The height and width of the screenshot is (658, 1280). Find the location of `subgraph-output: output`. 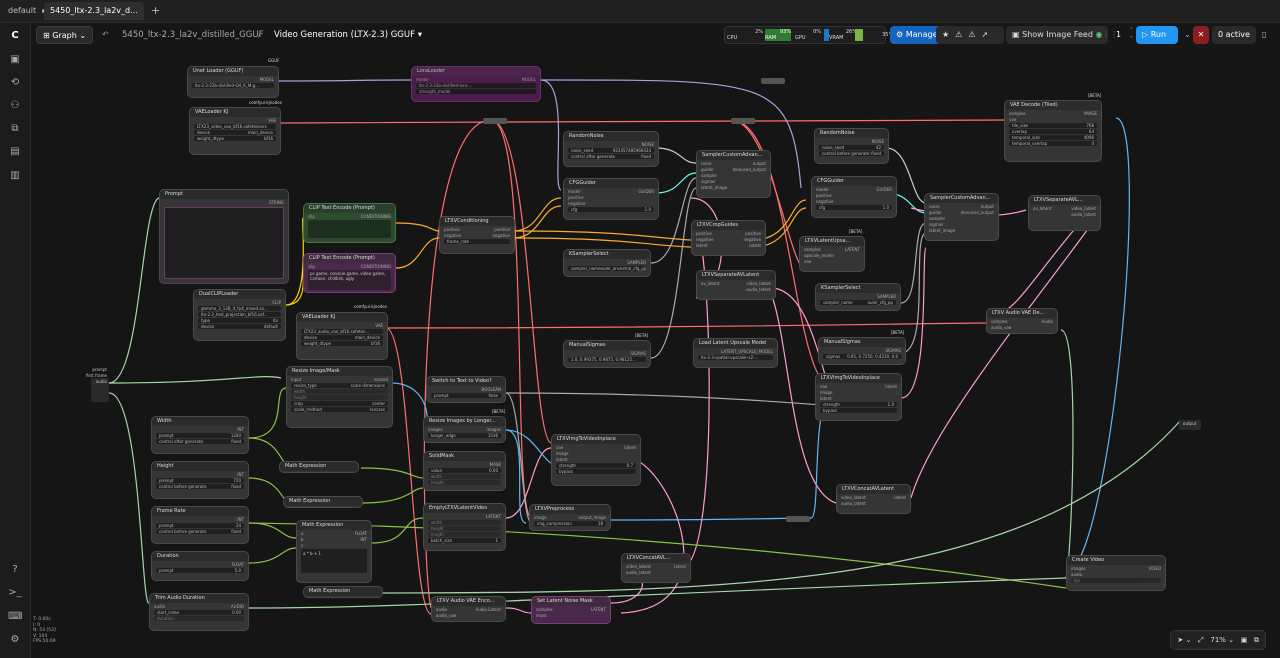

subgraph-output: output is located at coordinates (1189, 423).